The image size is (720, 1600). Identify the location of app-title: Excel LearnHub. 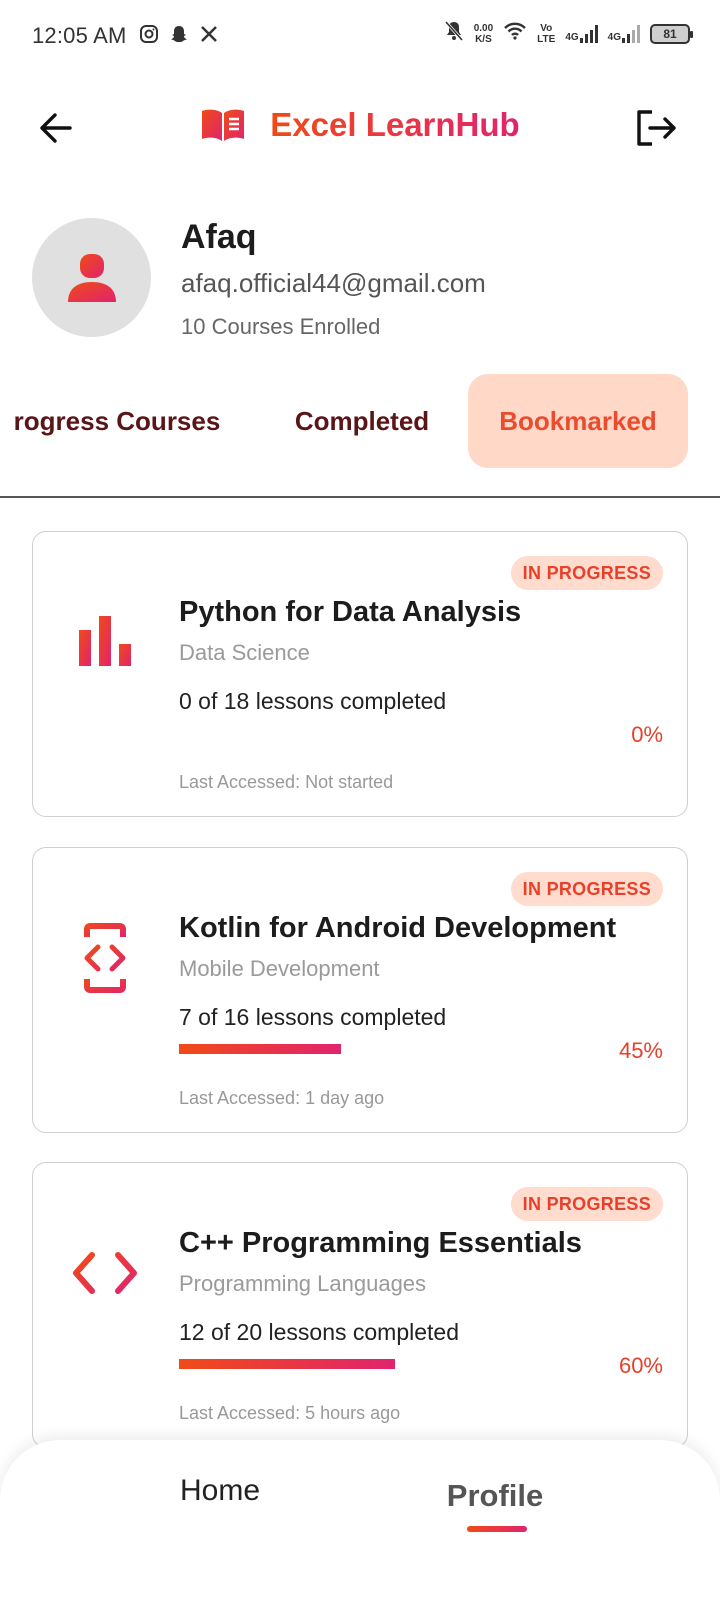
(395, 124).